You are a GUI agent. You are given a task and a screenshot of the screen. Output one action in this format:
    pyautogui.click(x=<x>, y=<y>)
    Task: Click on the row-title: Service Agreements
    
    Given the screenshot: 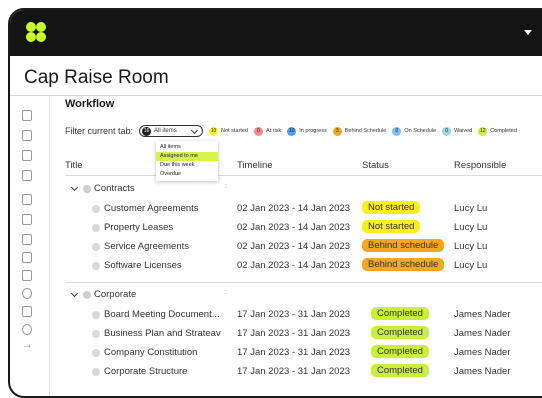 What is the action you would take?
    pyautogui.click(x=169, y=246)
    